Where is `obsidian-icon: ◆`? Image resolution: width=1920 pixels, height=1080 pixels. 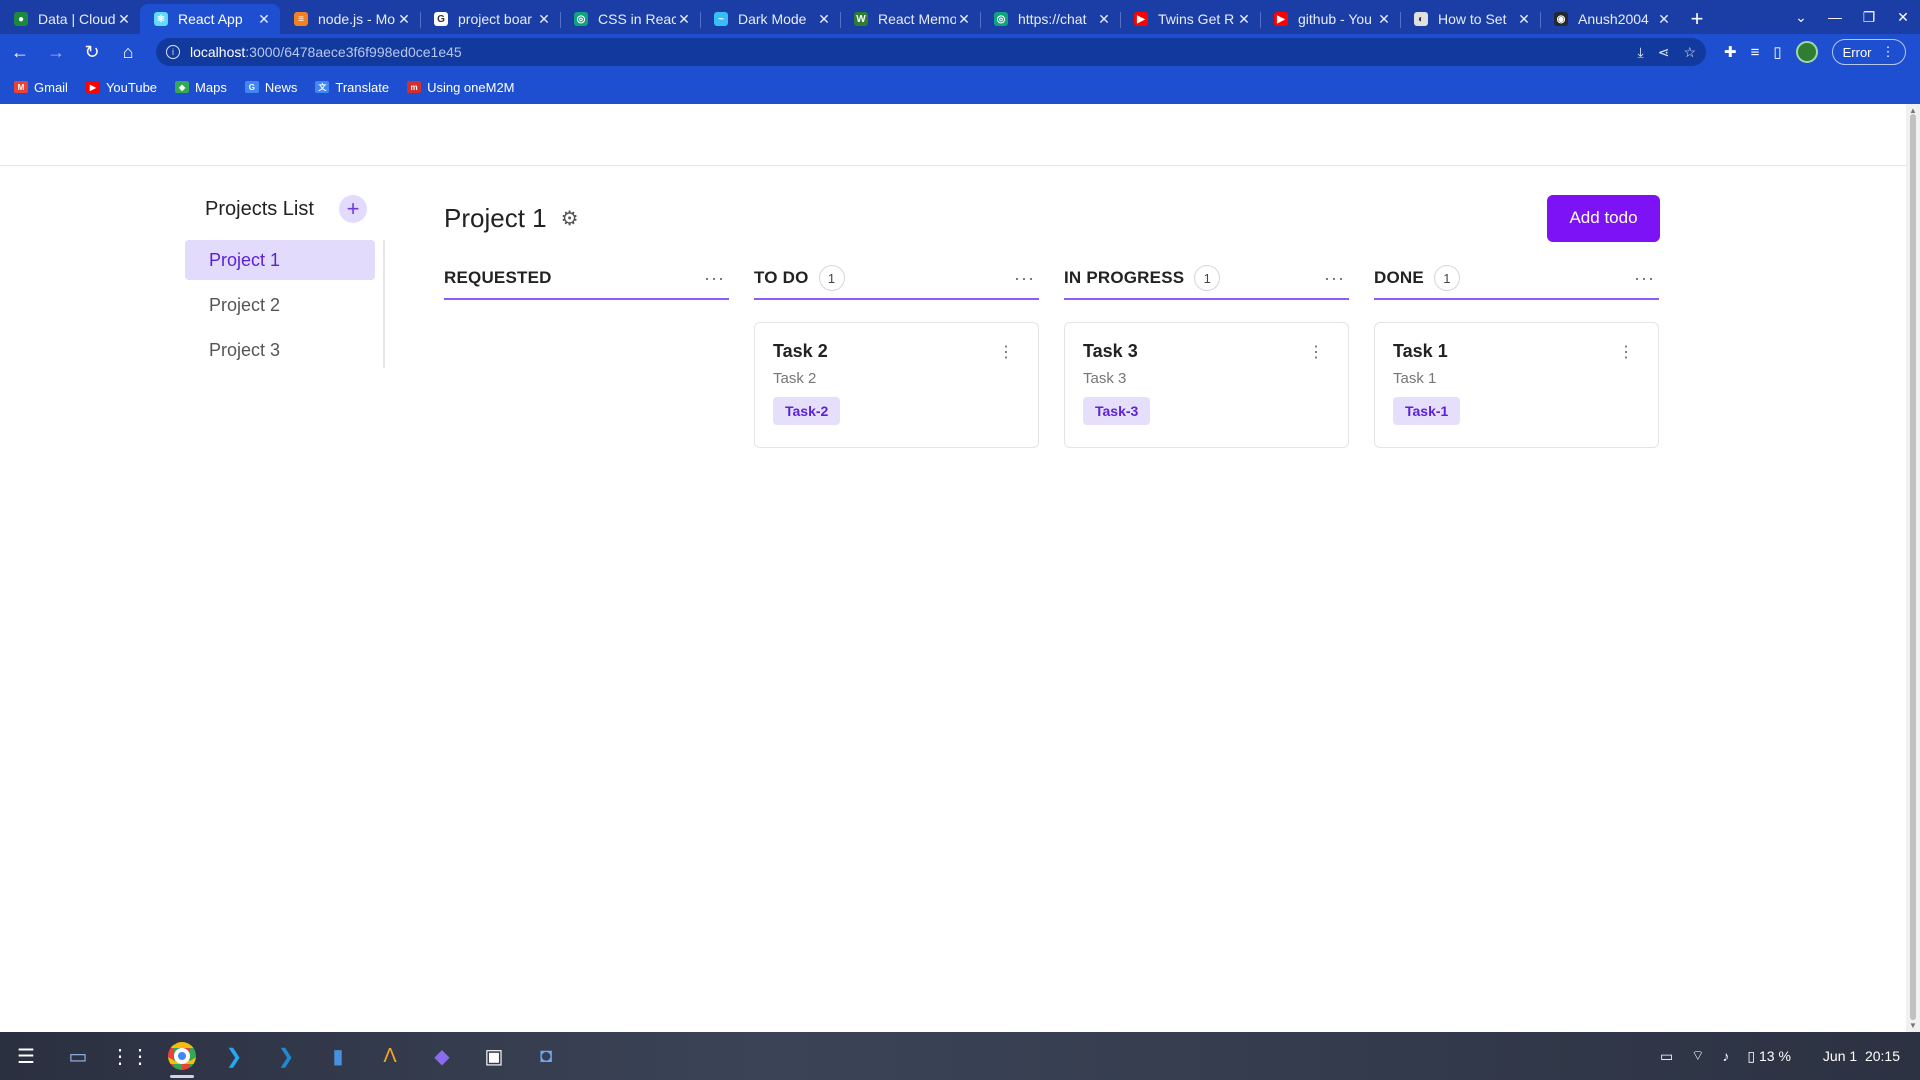
obsidian-icon: ◆ is located at coordinates (442, 1056).